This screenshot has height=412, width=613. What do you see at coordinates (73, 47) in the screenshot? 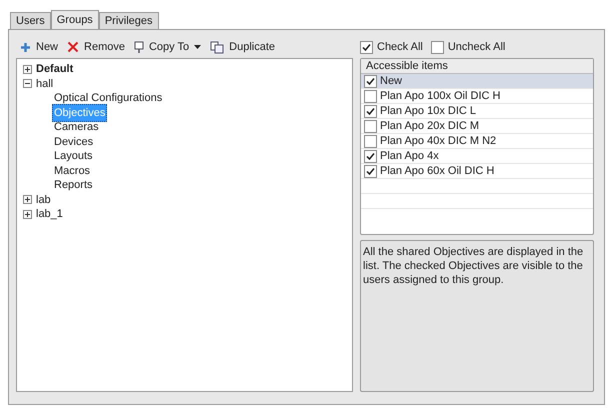
I see `close-icon` at bounding box center [73, 47].